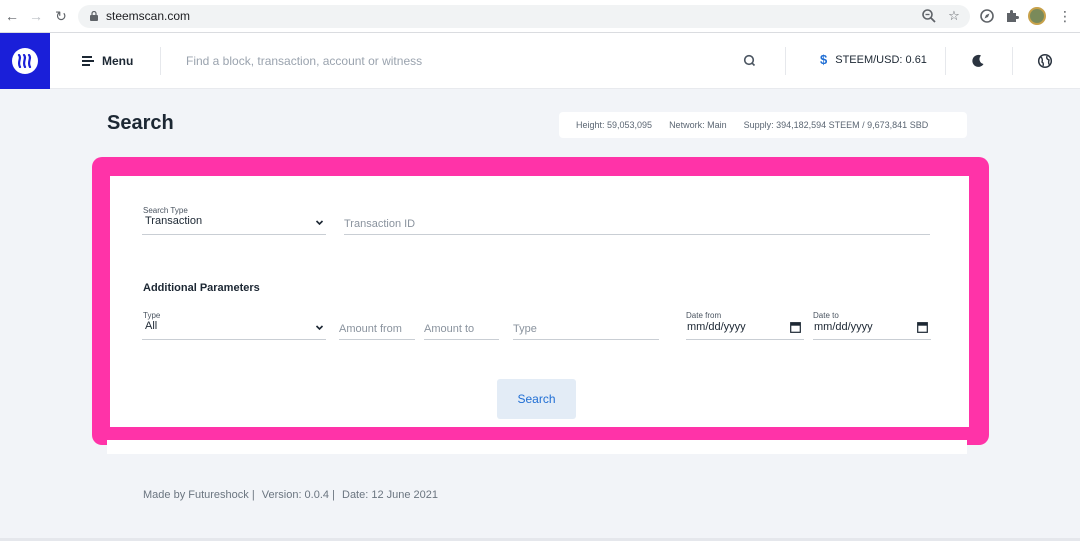 The image size is (1080, 541). Describe the element at coordinates (298, 495) in the screenshot. I see `footer-version: Version: 0.0.4 |` at that location.